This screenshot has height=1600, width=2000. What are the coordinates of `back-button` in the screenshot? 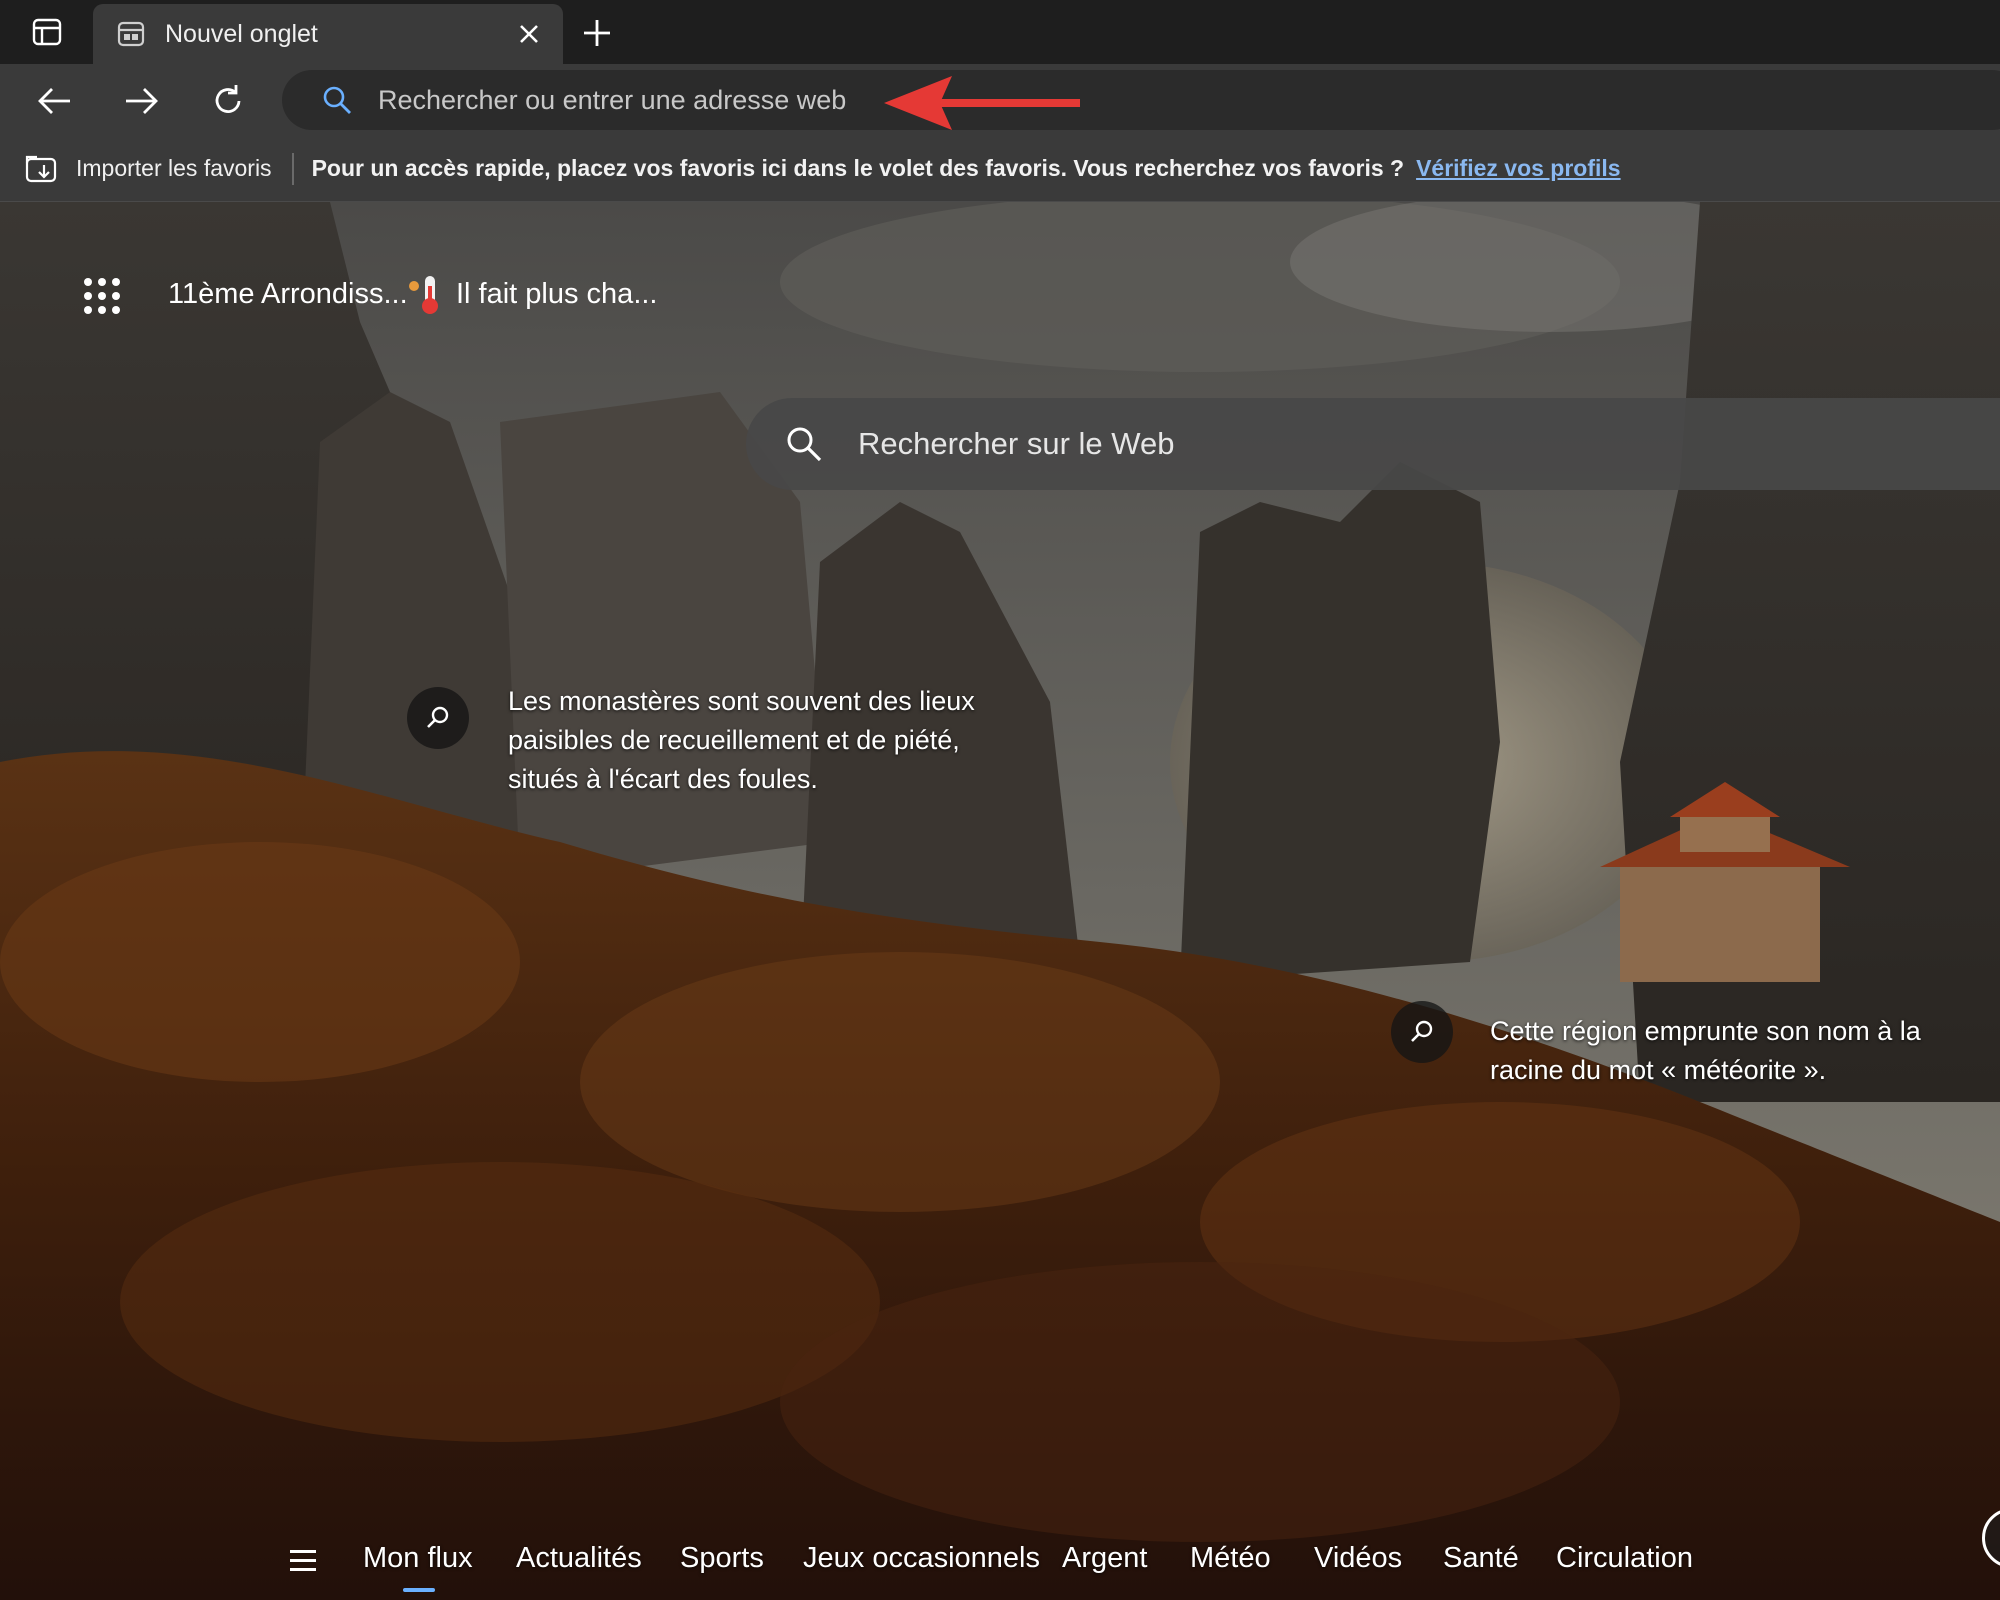 It's located at (55, 101).